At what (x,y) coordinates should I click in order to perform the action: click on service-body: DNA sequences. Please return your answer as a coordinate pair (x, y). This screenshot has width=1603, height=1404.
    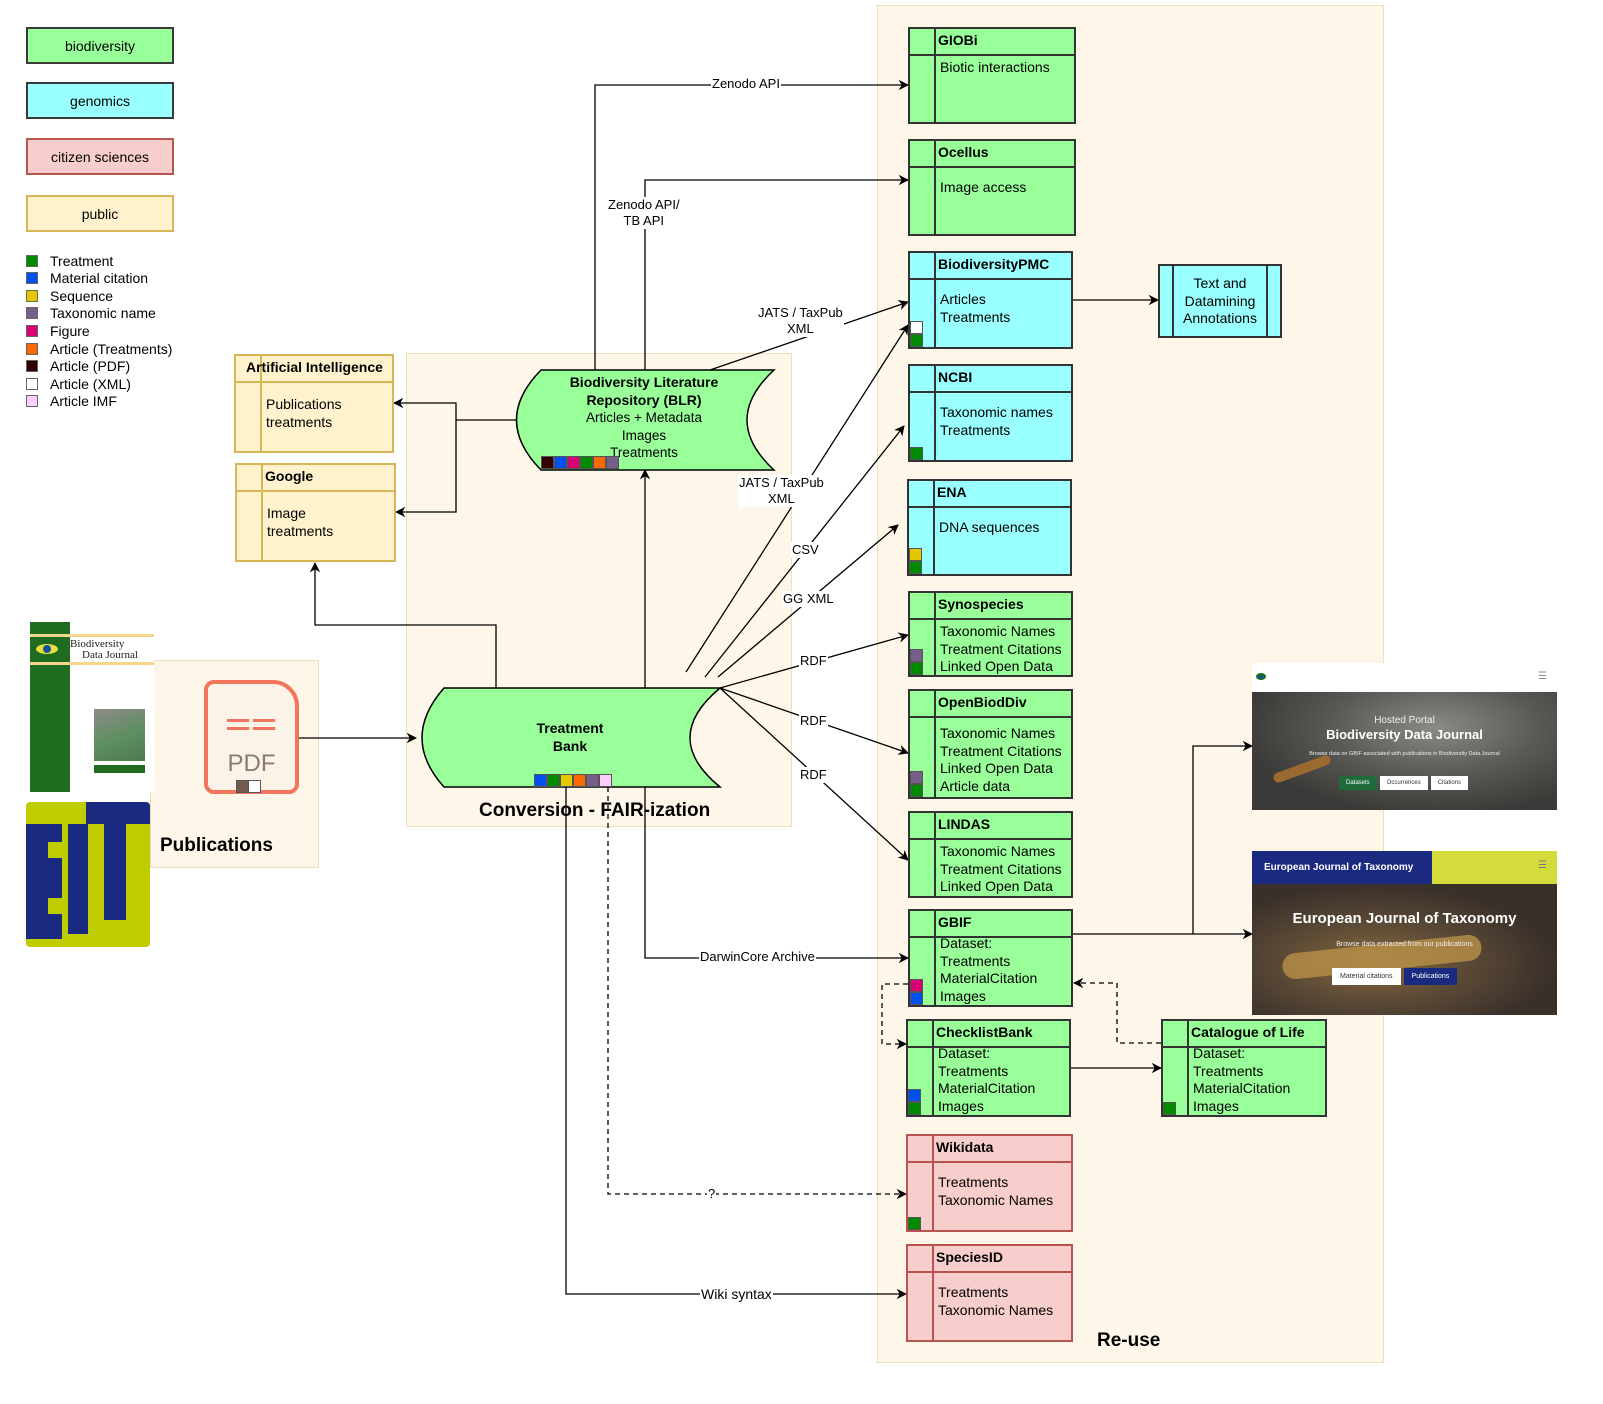
    Looking at the image, I should click on (989, 527).